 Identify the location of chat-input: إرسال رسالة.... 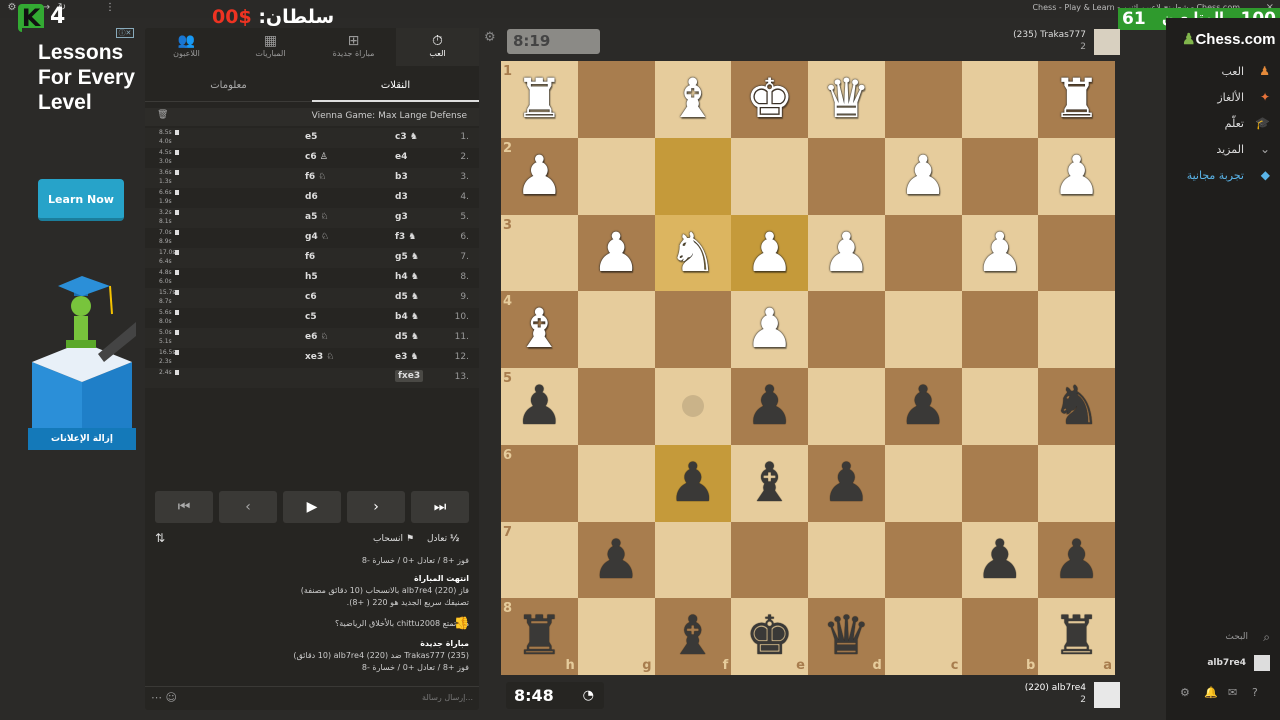
(447, 697).